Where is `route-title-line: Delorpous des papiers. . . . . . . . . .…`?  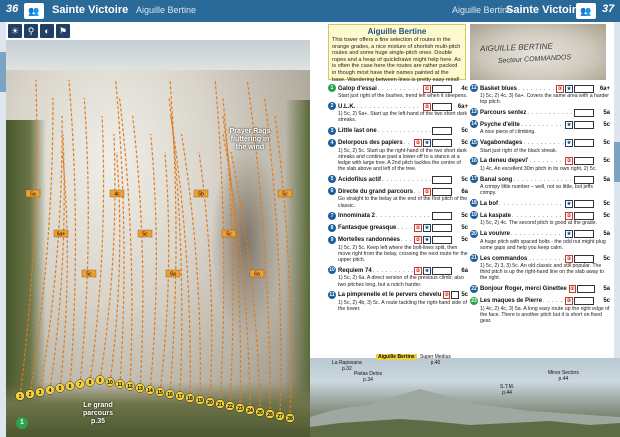
route-title-line: Delorpous des papiers. . . . . . . . . .… is located at coordinates (403, 143).